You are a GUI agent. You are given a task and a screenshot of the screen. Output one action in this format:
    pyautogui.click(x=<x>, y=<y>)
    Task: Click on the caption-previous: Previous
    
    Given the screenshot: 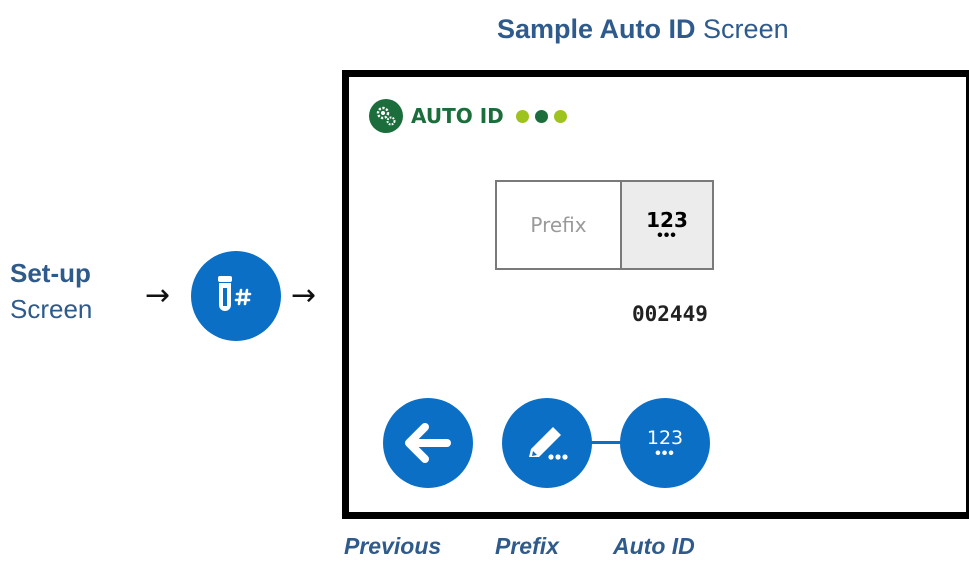 What is the action you would take?
    pyautogui.click(x=393, y=546)
    